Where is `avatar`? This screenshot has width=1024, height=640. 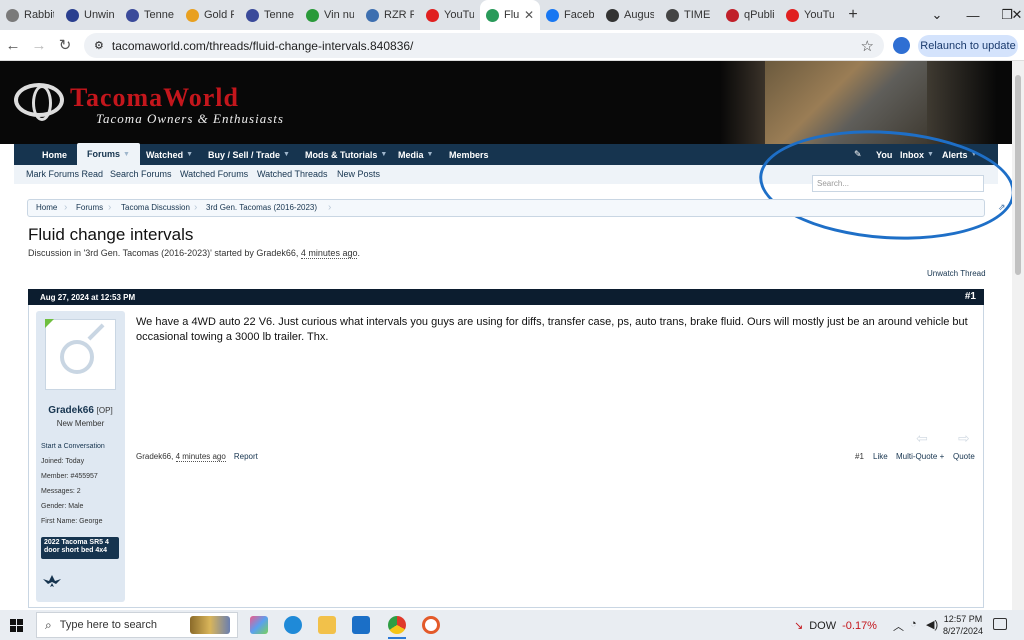
avatar is located at coordinates (80, 354).